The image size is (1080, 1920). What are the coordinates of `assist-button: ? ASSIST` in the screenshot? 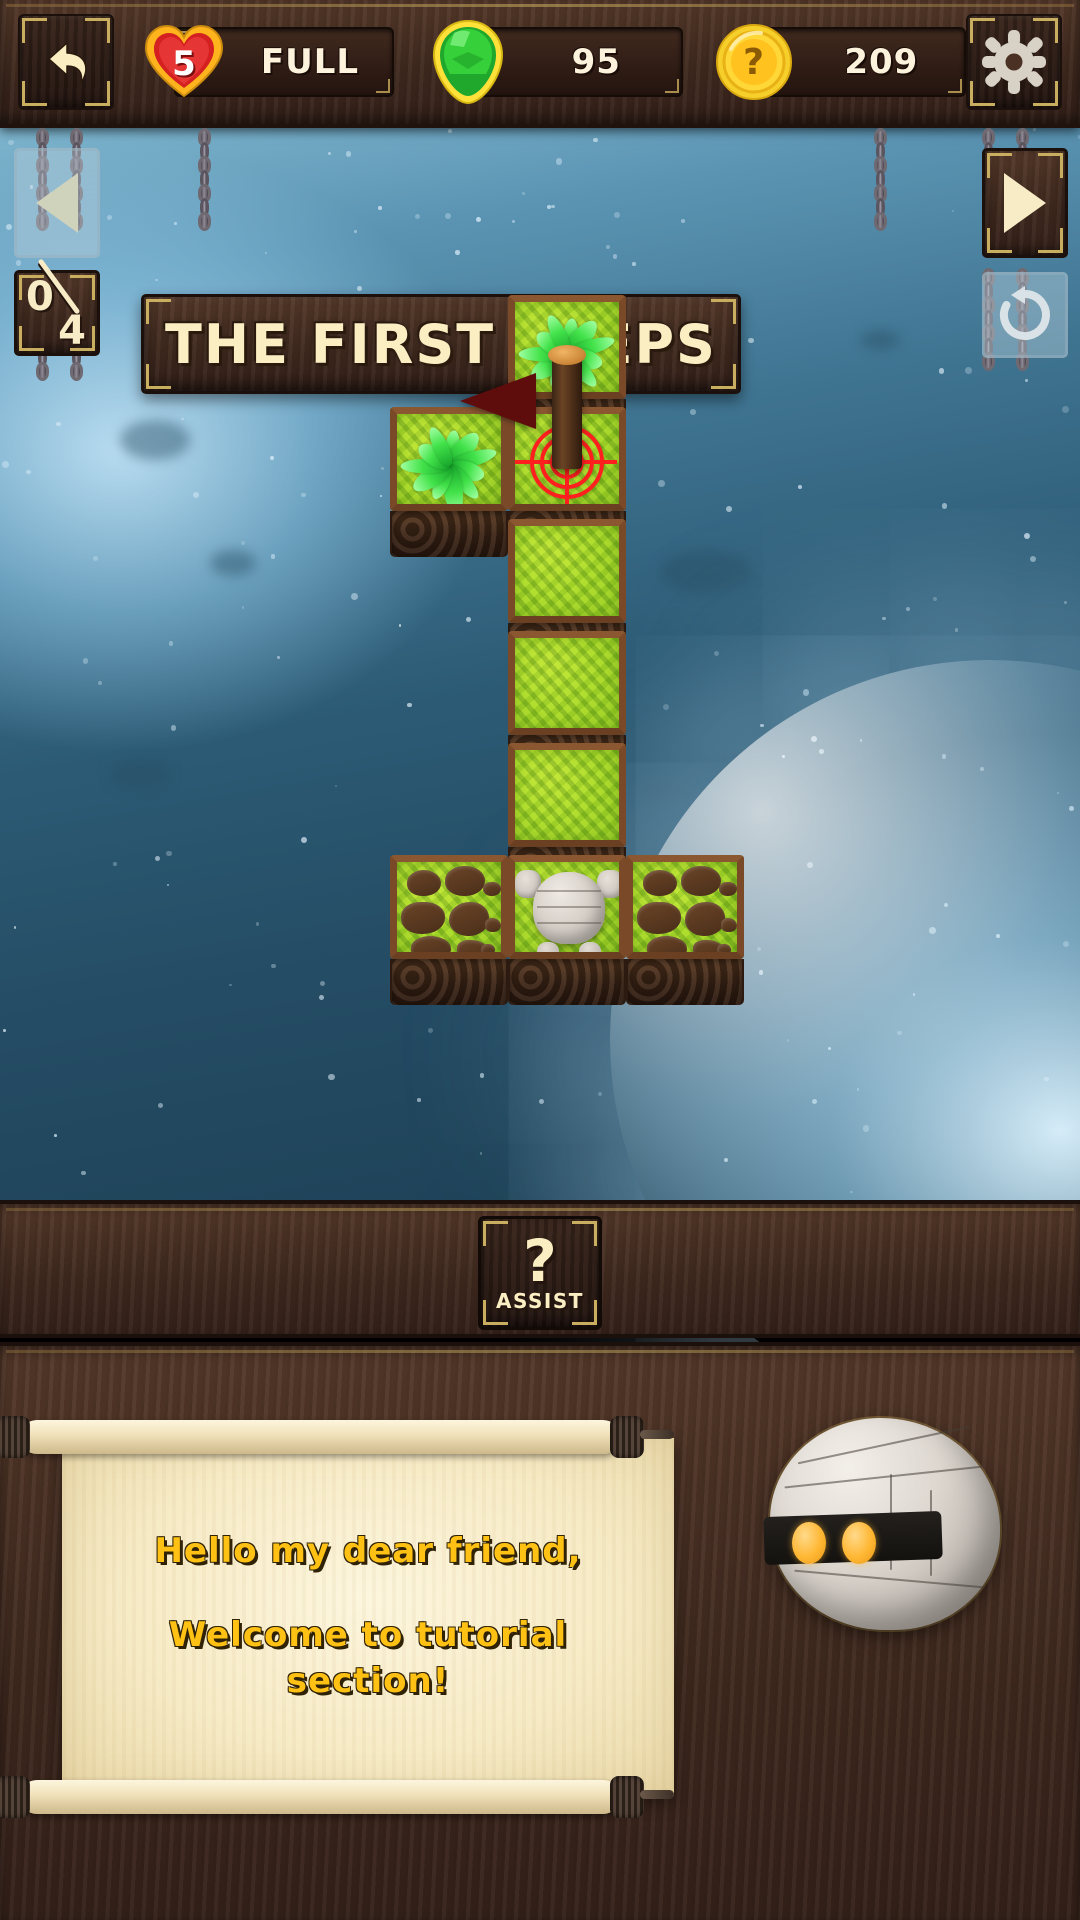 It's located at (540, 1273).